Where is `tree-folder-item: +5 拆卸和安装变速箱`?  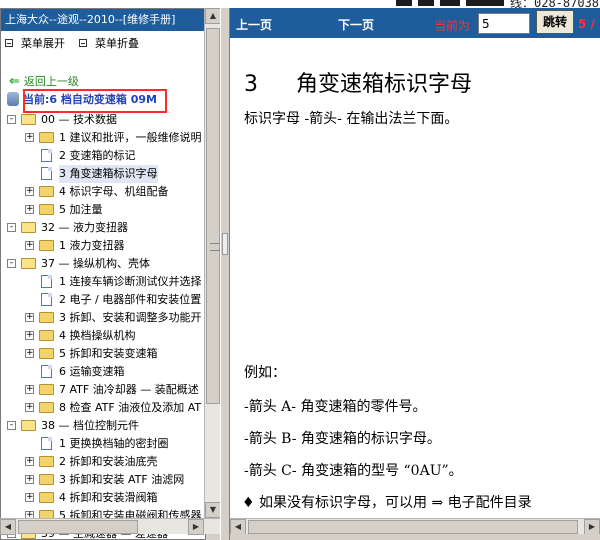 tree-folder-item: +5 拆卸和安装变速箱 is located at coordinates (103, 354).